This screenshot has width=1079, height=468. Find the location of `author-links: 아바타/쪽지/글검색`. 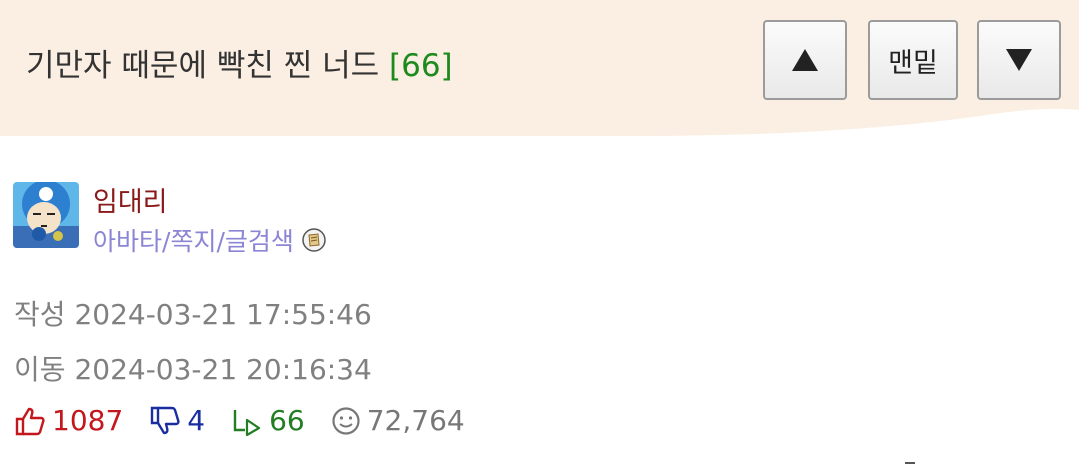

author-links: 아바타/쪽지/글검색 is located at coordinates (209, 240).